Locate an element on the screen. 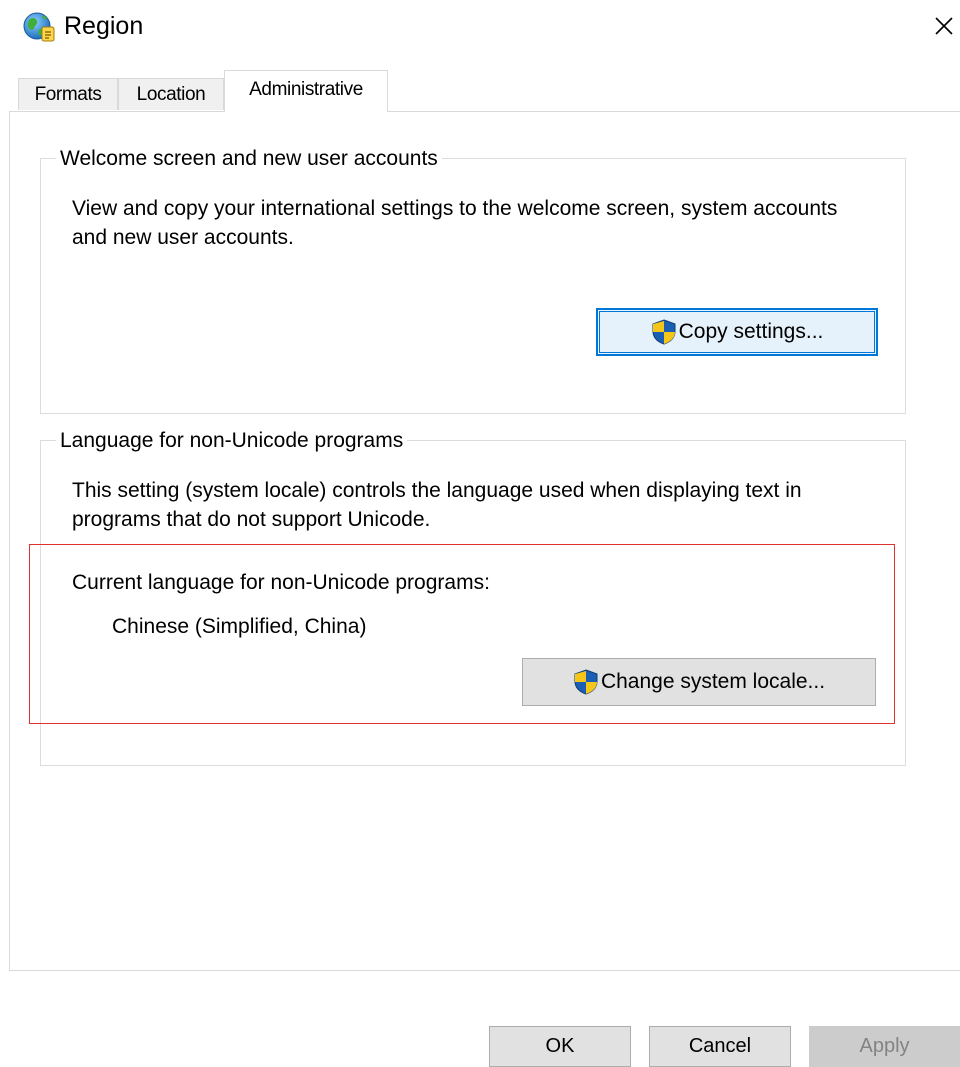  title-bar: Region is located at coordinates (480, 25).